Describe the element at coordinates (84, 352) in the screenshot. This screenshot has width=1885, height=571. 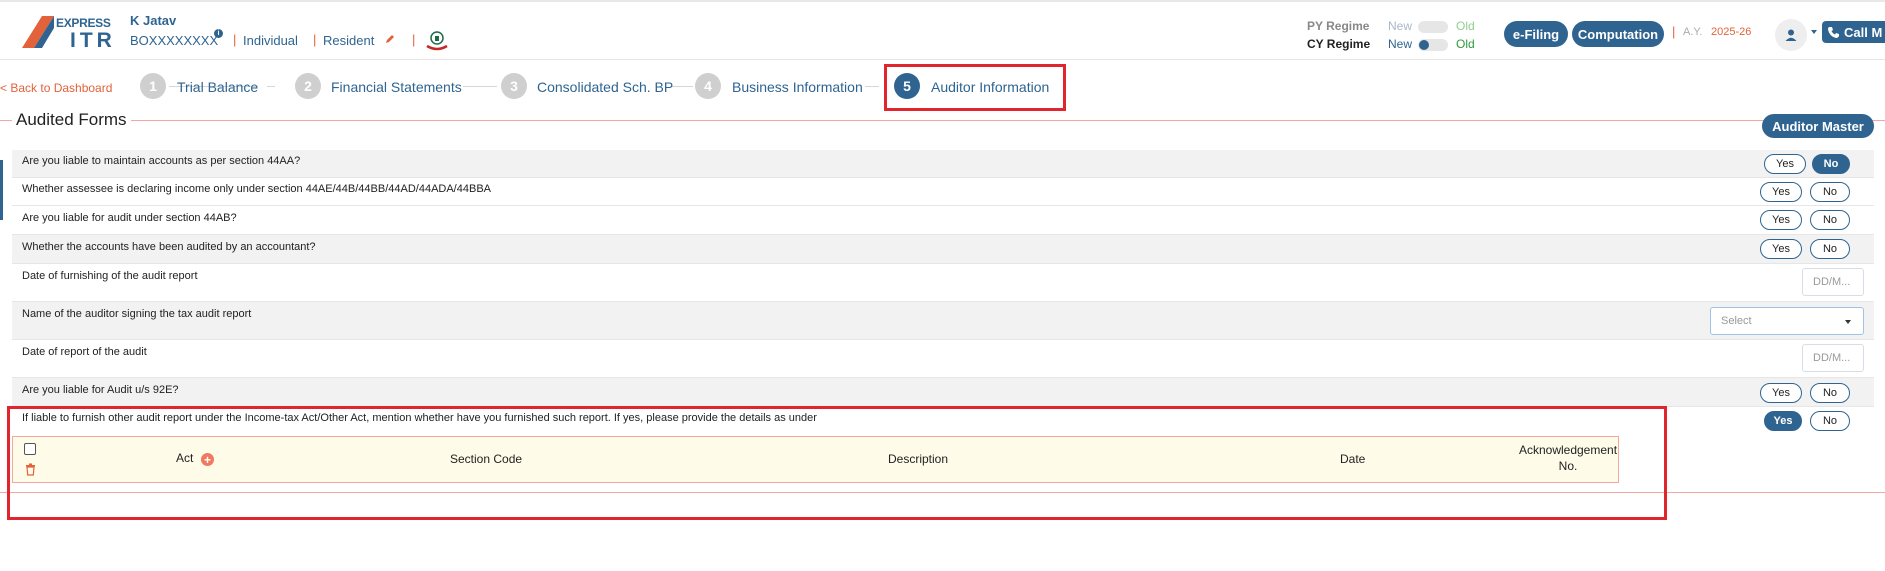
I see `question-text: Date of report of the audit` at that location.